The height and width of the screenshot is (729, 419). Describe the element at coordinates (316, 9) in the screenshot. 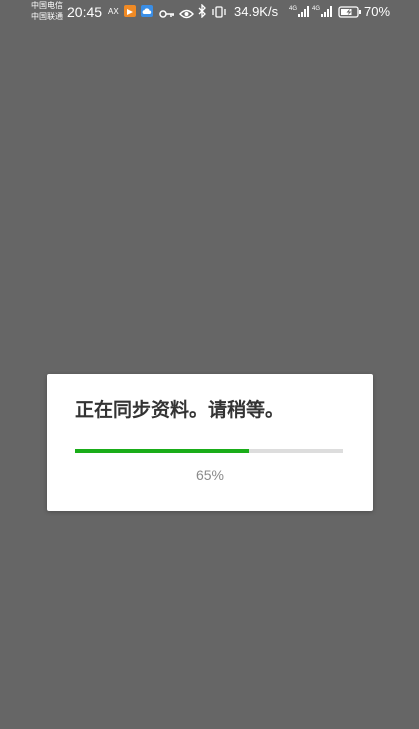

I see `signal-2-label: 4G` at that location.